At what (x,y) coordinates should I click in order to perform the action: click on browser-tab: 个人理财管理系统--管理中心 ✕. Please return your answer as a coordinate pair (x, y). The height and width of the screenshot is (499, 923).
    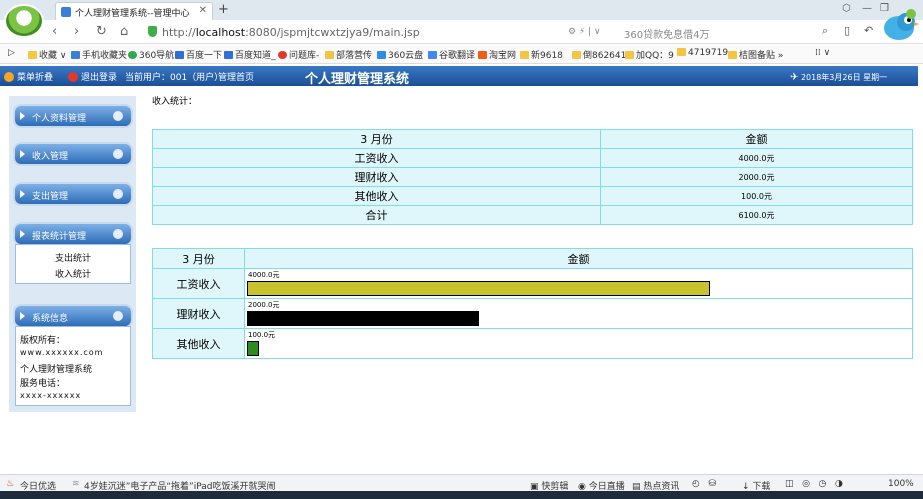
    Looking at the image, I should click on (134, 11).